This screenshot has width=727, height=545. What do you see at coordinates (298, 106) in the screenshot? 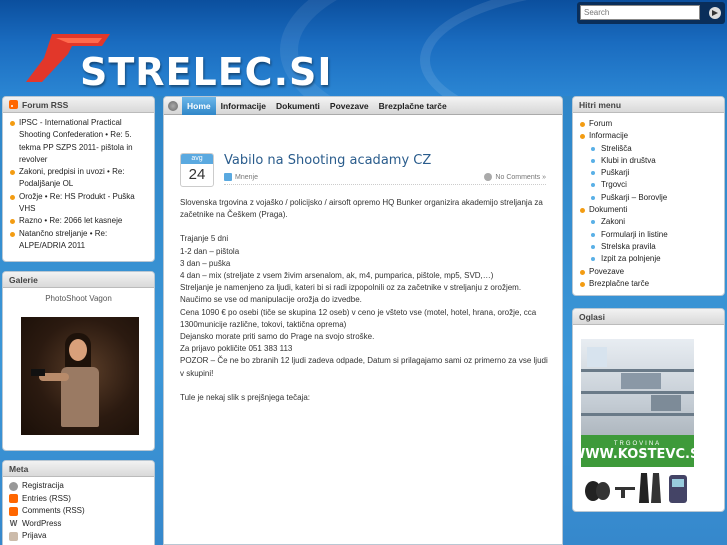
I see `nav-dokumenti: Dokumenti` at bounding box center [298, 106].